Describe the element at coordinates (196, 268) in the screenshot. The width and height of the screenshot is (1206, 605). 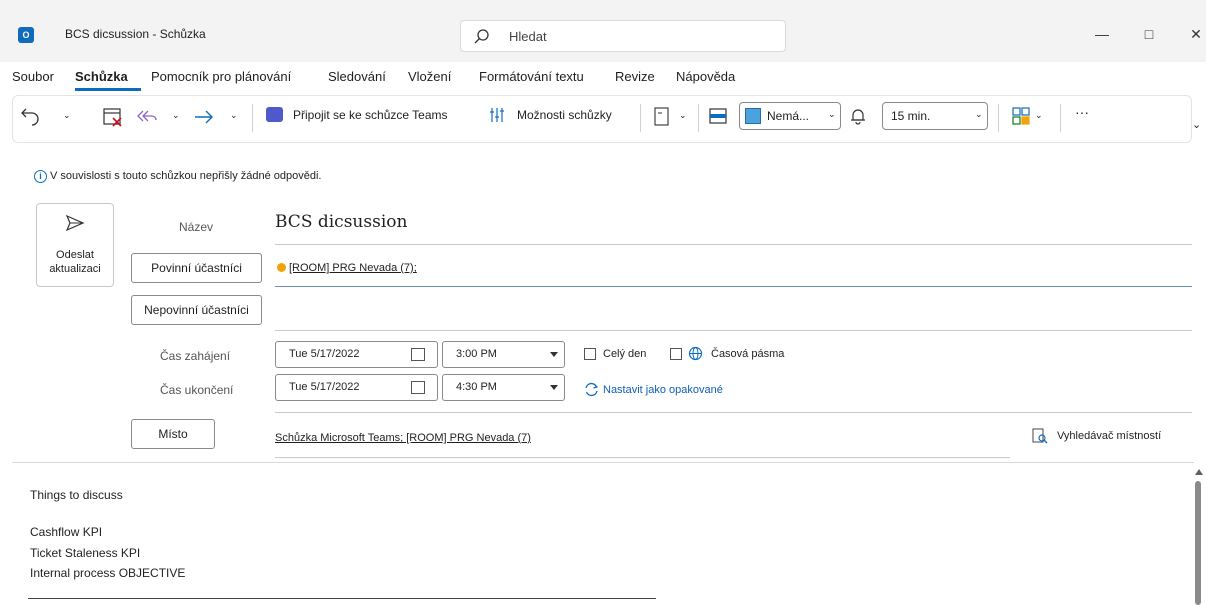
I see `required-attendees-button: Povinní účastníci` at that location.